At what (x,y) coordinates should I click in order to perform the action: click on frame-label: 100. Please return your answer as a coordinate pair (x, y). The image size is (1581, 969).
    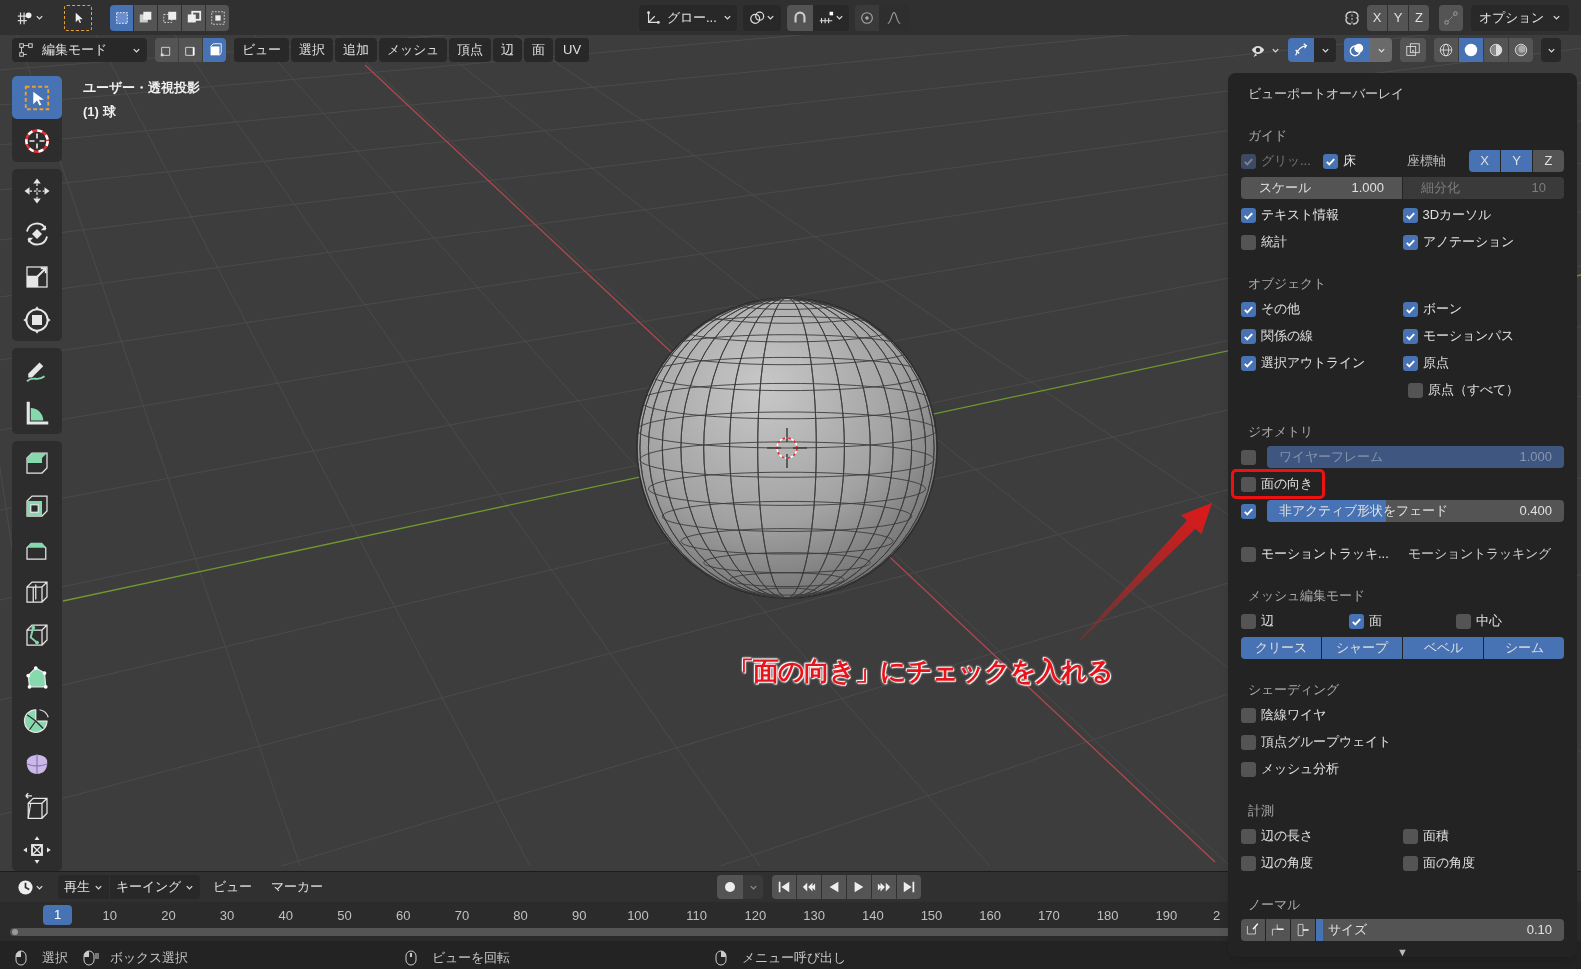
    Looking at the image, I should click on (638, 916).